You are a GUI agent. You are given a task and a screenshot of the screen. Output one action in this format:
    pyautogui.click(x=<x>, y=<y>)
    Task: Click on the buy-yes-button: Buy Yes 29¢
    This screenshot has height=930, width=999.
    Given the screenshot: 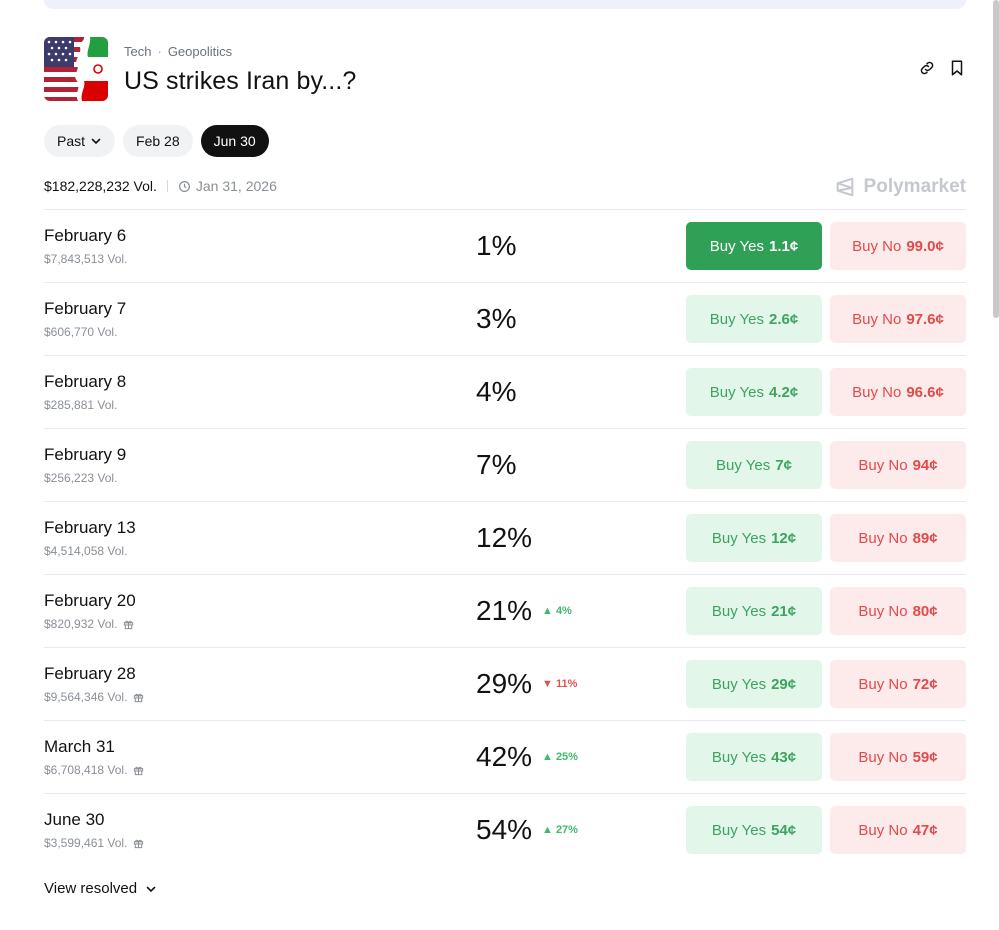 What is the action you would take?
    pyautogui.click(x=754, y=684)
    